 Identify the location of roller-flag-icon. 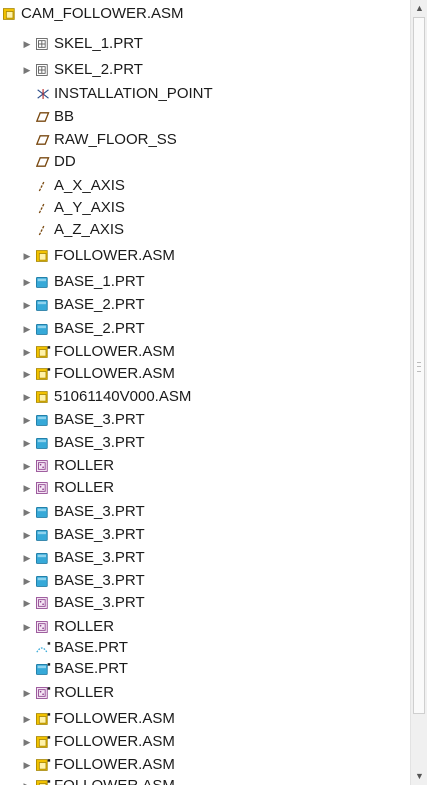
(43, 693).